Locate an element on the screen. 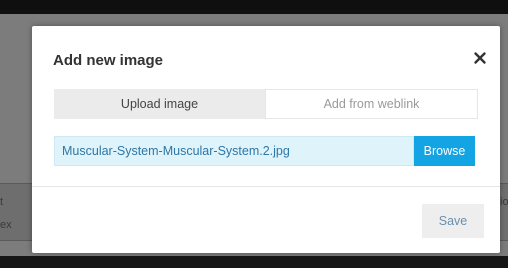 The image size is (508, 268). upload-mode-tabs: Upload image Add from weblink is located at coordinates (266, 104).